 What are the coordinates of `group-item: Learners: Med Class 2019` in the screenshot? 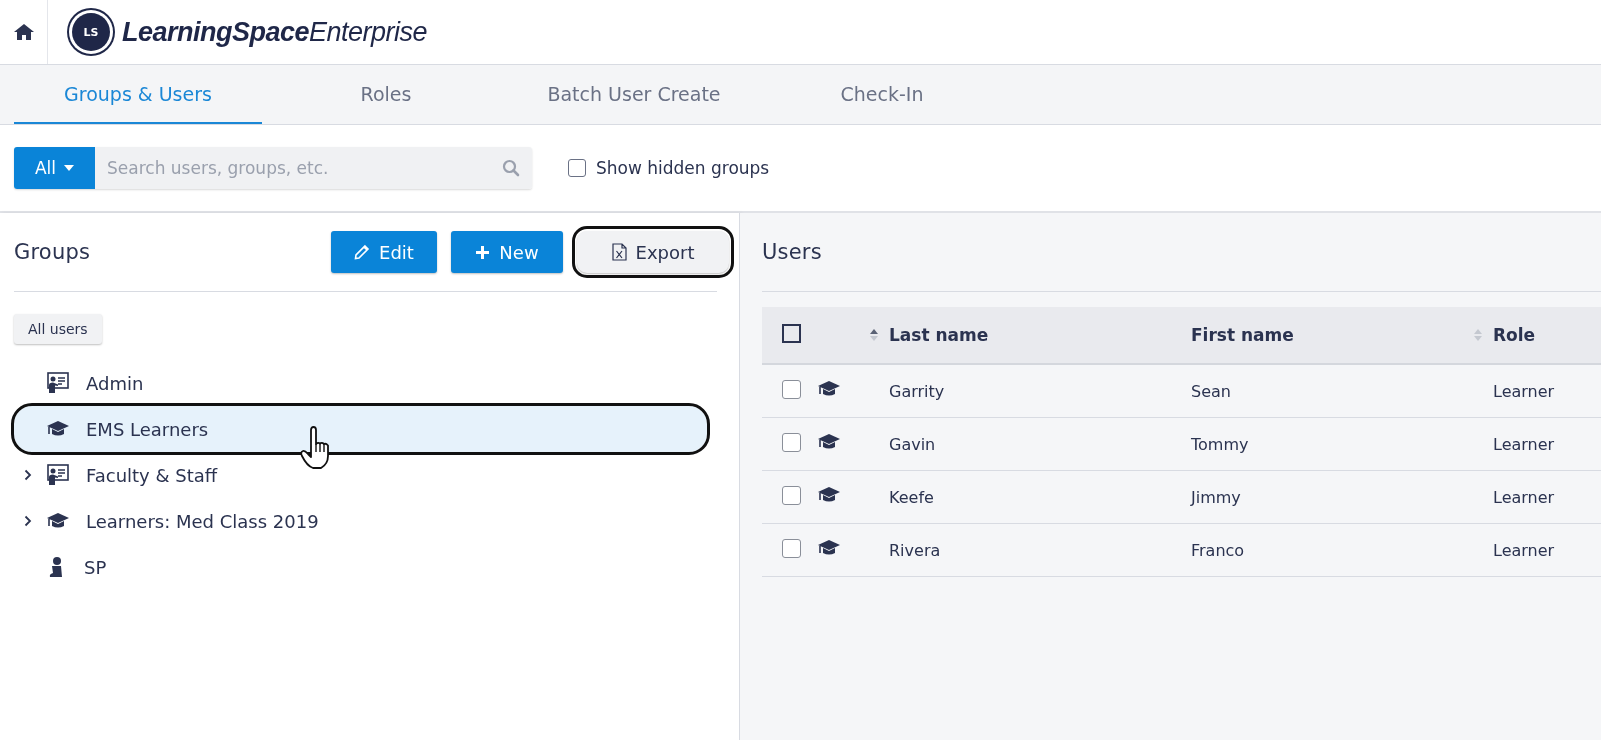 It's located at (365, 521).